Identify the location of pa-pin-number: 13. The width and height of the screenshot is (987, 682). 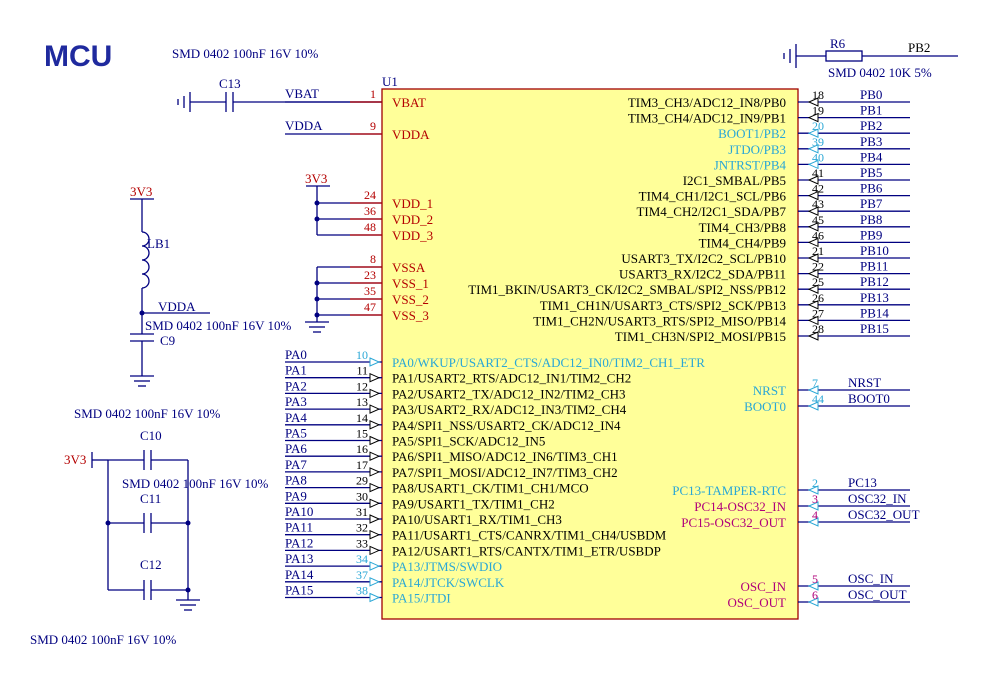
(362, 402).